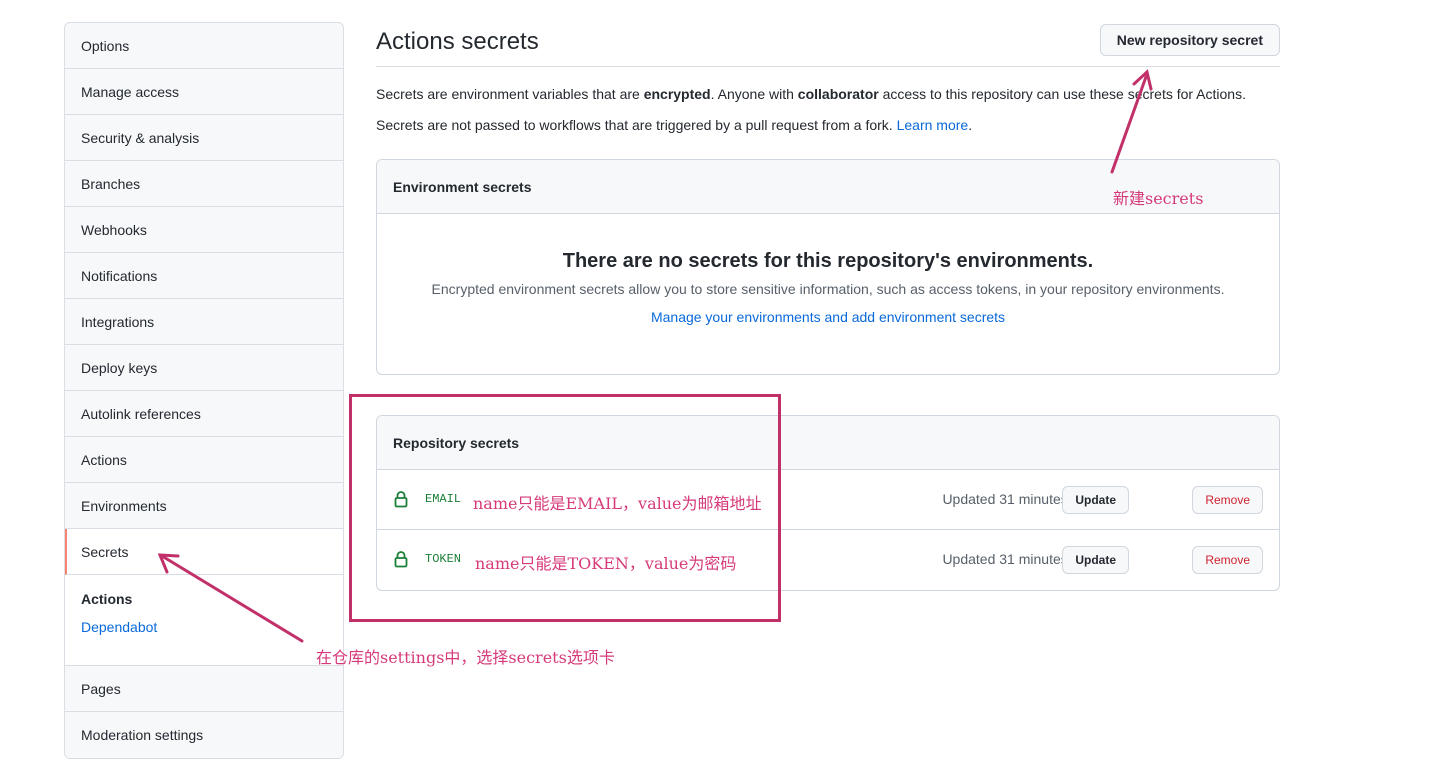 The image size is (1434, 777). I want to click on desc-bold-encrypted: encrypted, so click(677, 94).